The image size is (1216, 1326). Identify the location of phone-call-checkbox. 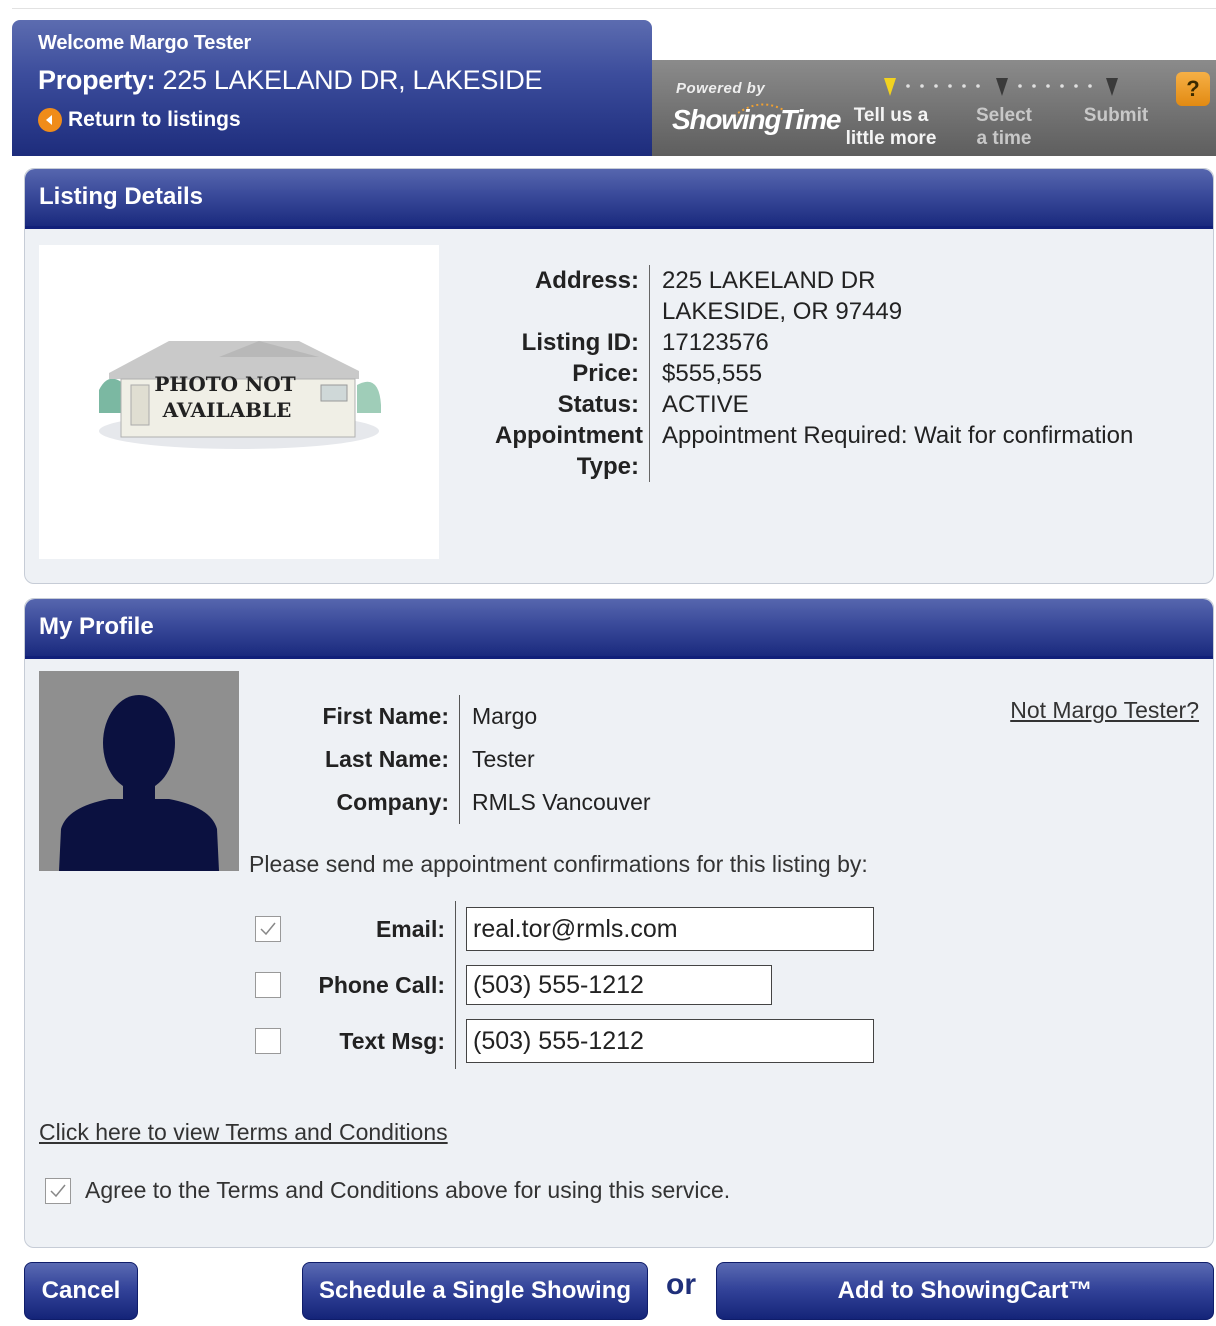
(268, 985).